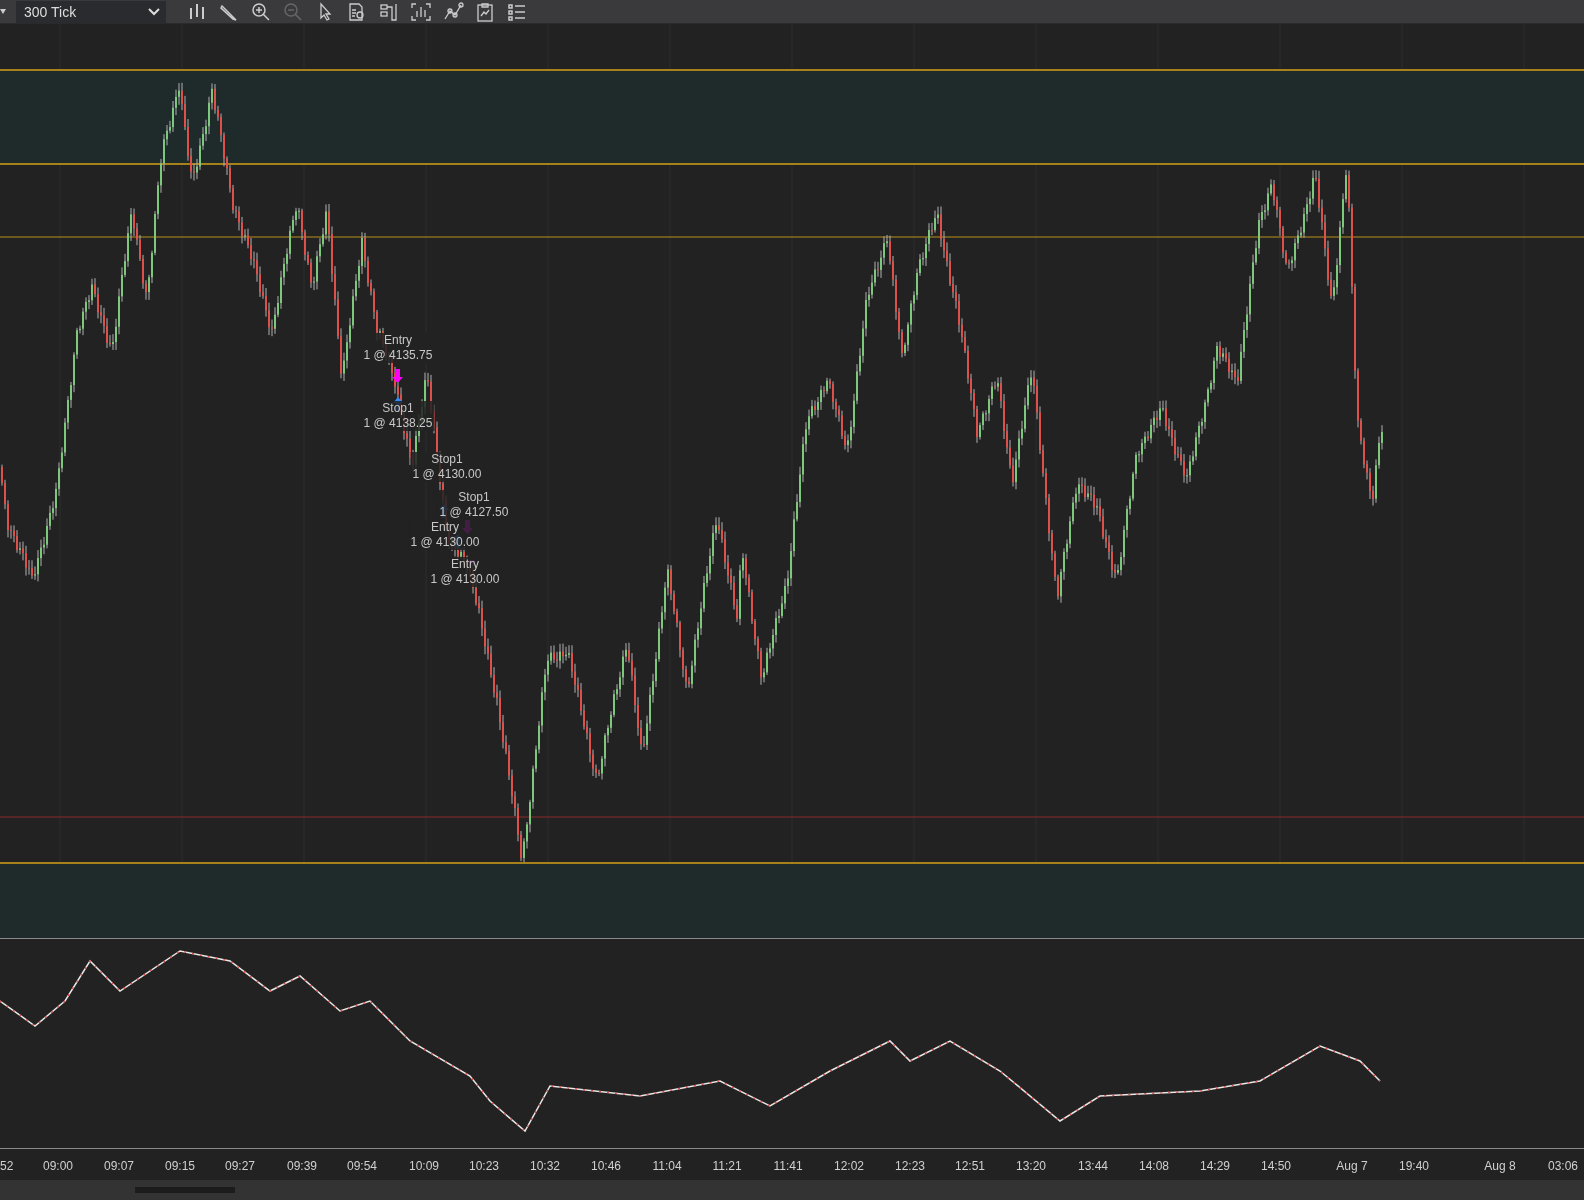 The height and width of the screenshot is (1200, 1584). Describe the element at coordinates (398, 423) in the screenshot. I see `trade-detail: 1 @ 4138.25` at that location.